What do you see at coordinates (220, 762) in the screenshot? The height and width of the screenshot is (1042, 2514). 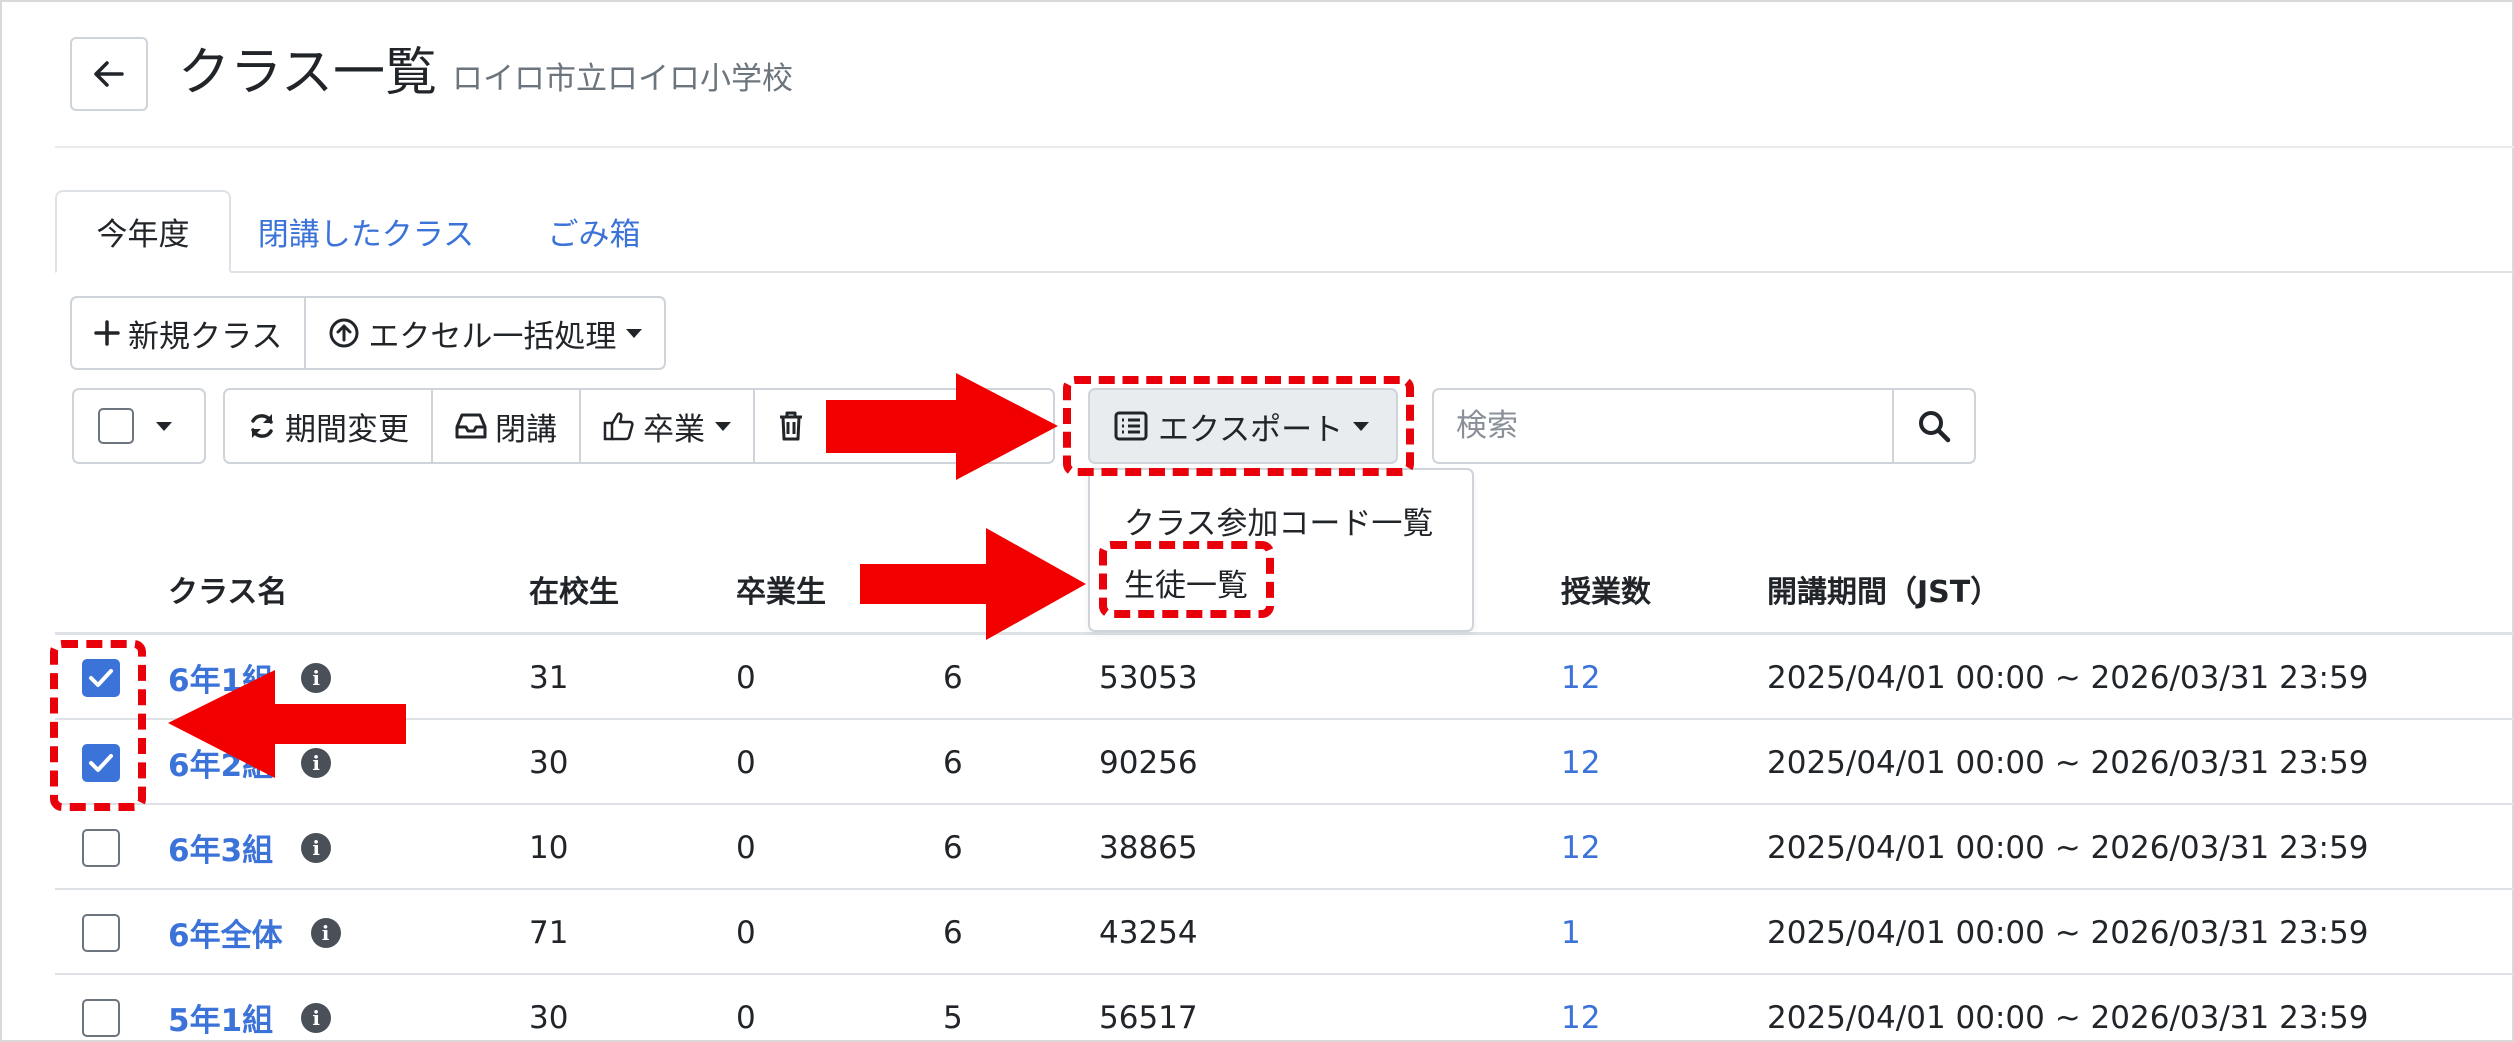 I see `class-name-link: 6年2組` at bounding box center [220, 762].